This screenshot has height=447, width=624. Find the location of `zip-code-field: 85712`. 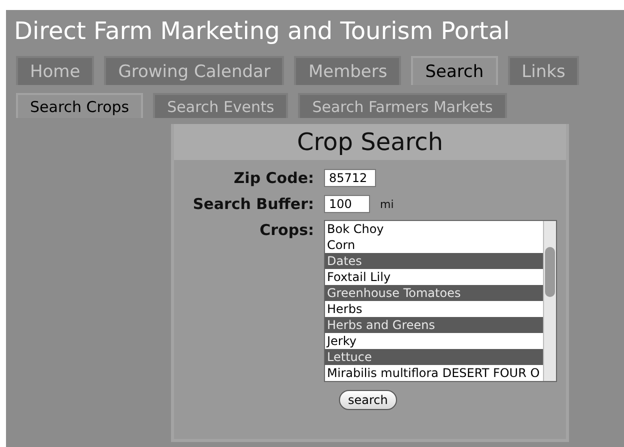

zip-code-field: 85712 is located at coordinates (350, 178).